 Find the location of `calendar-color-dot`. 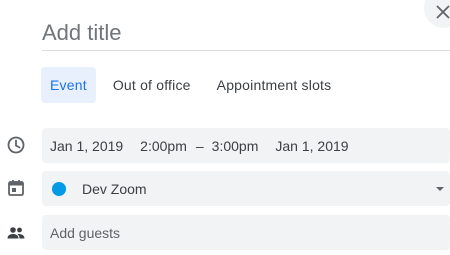

calendar-color-dot is located at coordinates (59, 188).